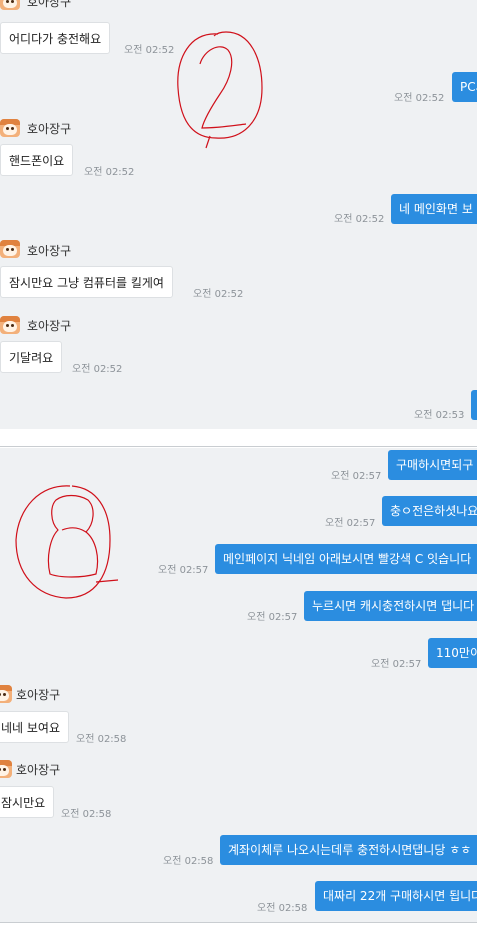  Describe the element at coordinates (474, 405) in the screenshot. I see `message-bubble-outgoing` at that location.